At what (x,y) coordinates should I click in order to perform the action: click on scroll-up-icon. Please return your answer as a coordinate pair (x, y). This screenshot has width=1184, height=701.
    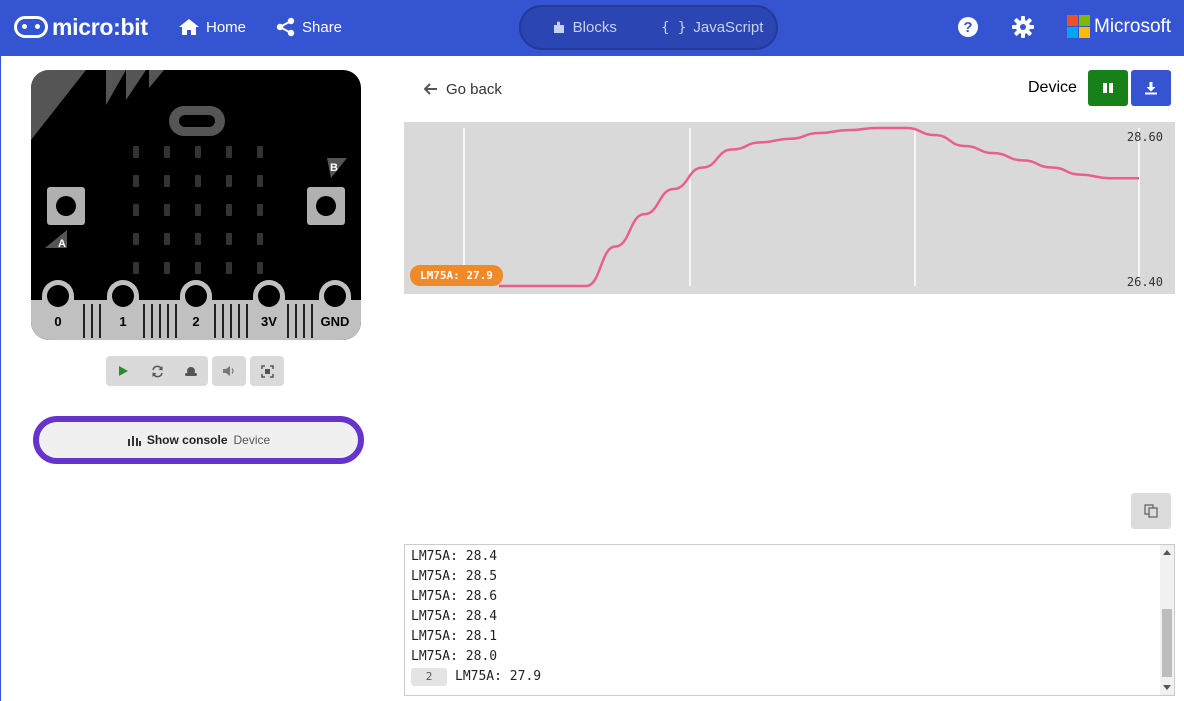
    Looking at the image, I should click on (1167, 552).